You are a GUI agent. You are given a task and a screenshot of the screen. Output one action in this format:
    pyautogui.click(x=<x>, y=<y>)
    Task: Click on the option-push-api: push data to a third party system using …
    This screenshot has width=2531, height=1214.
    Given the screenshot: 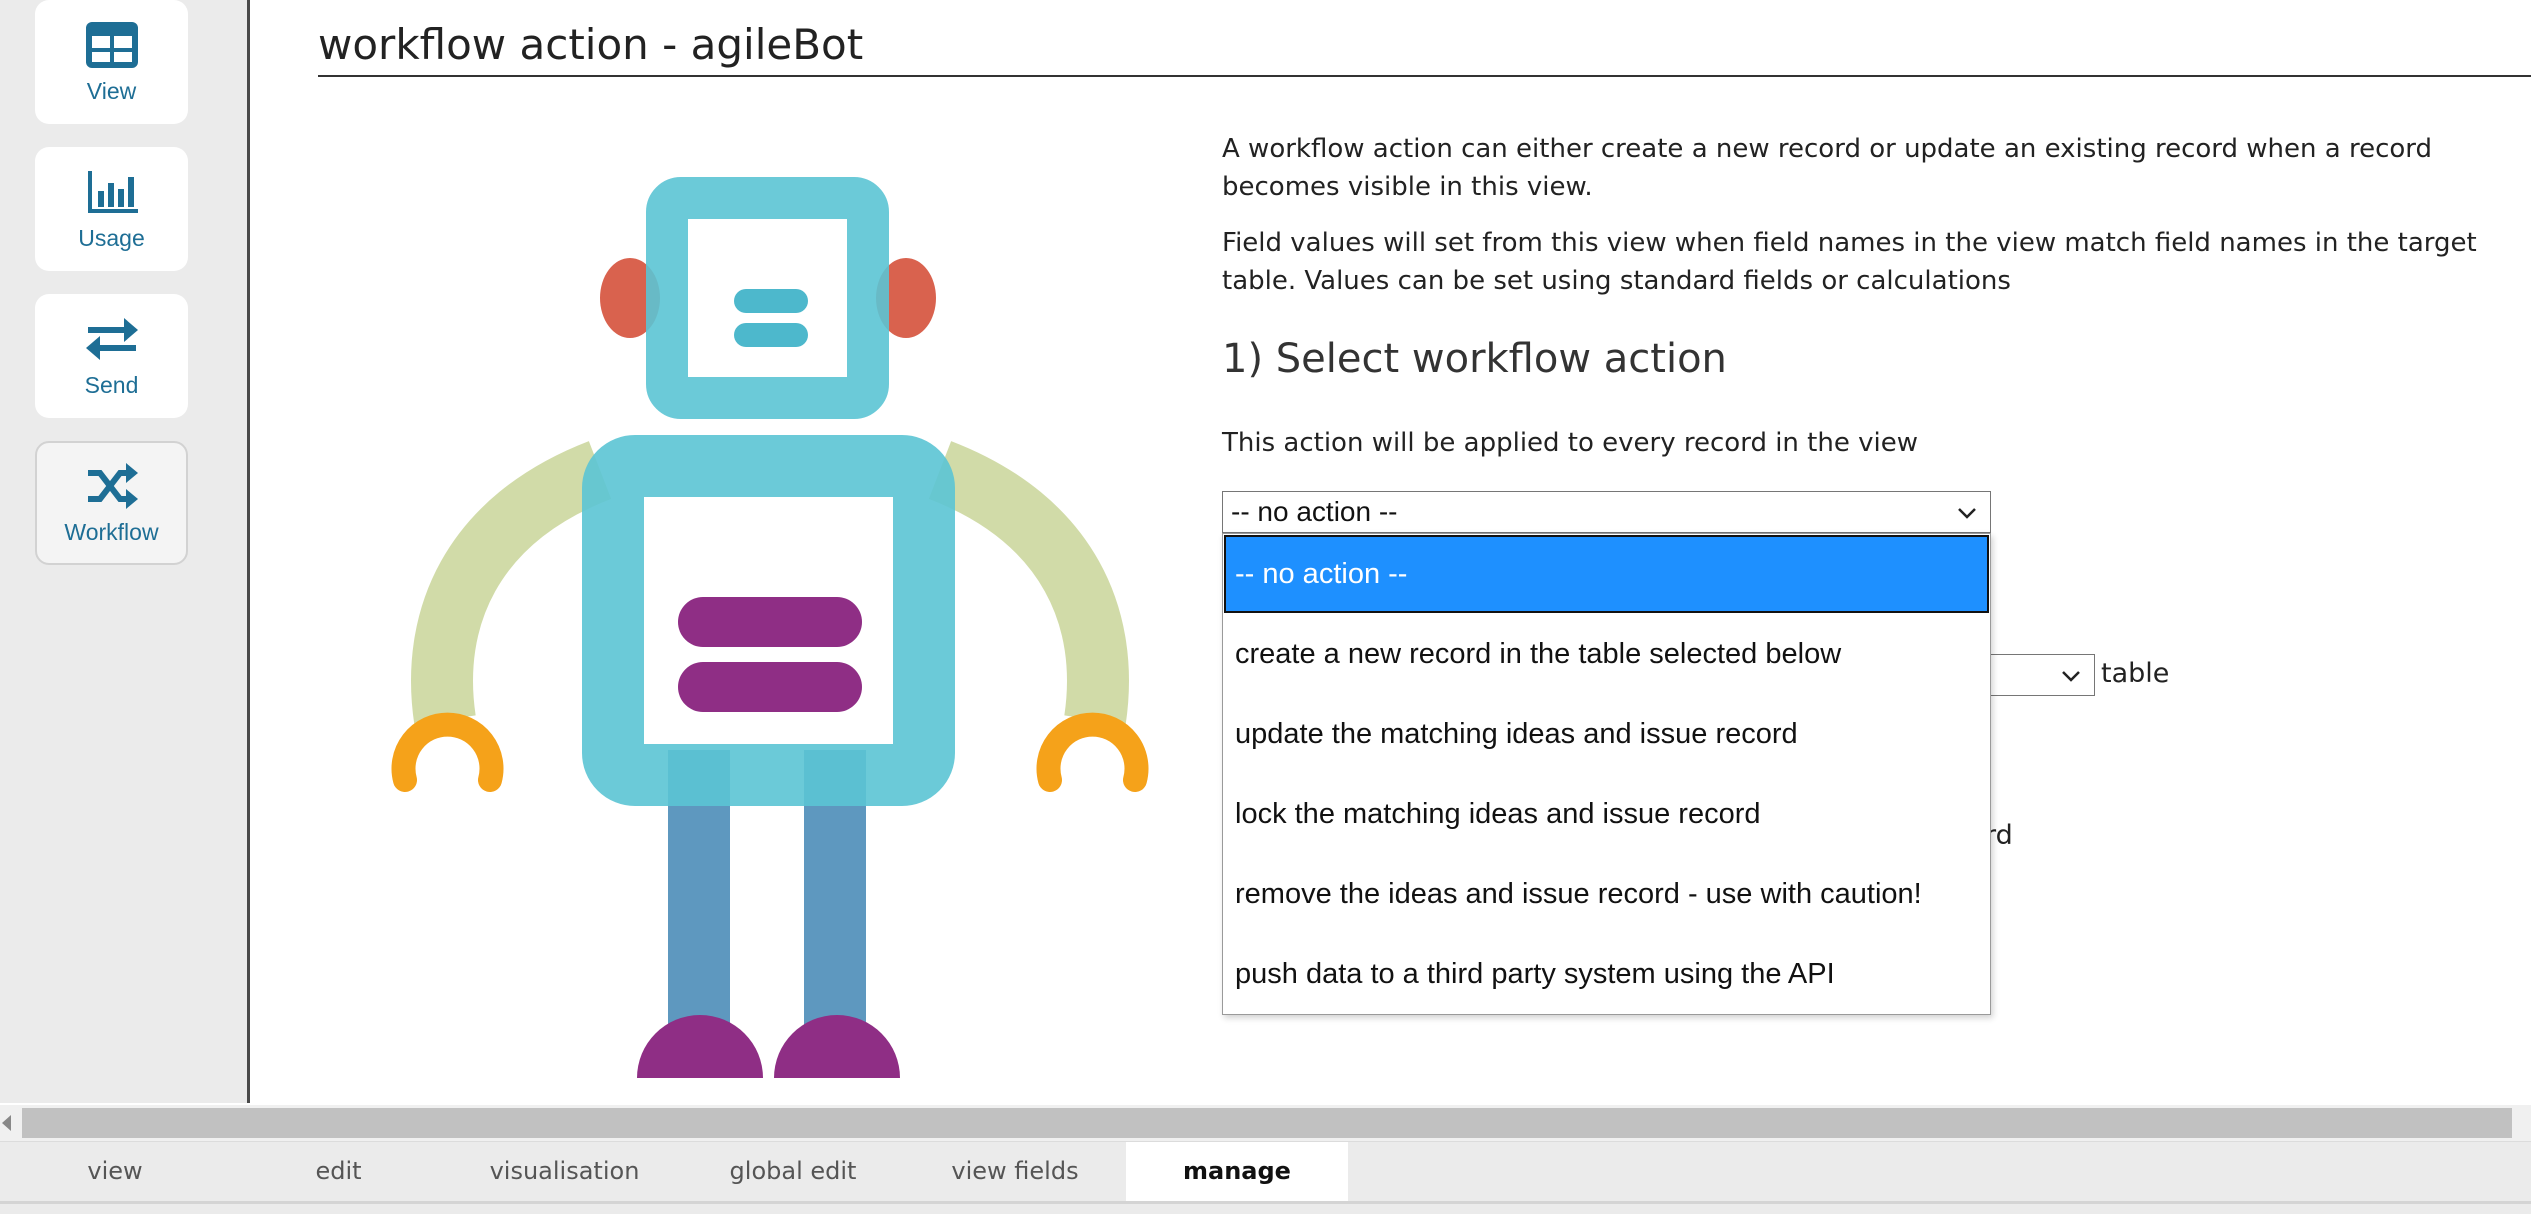 What is the action you would take?
    pyautogui.click(x=1606, y=974)
    